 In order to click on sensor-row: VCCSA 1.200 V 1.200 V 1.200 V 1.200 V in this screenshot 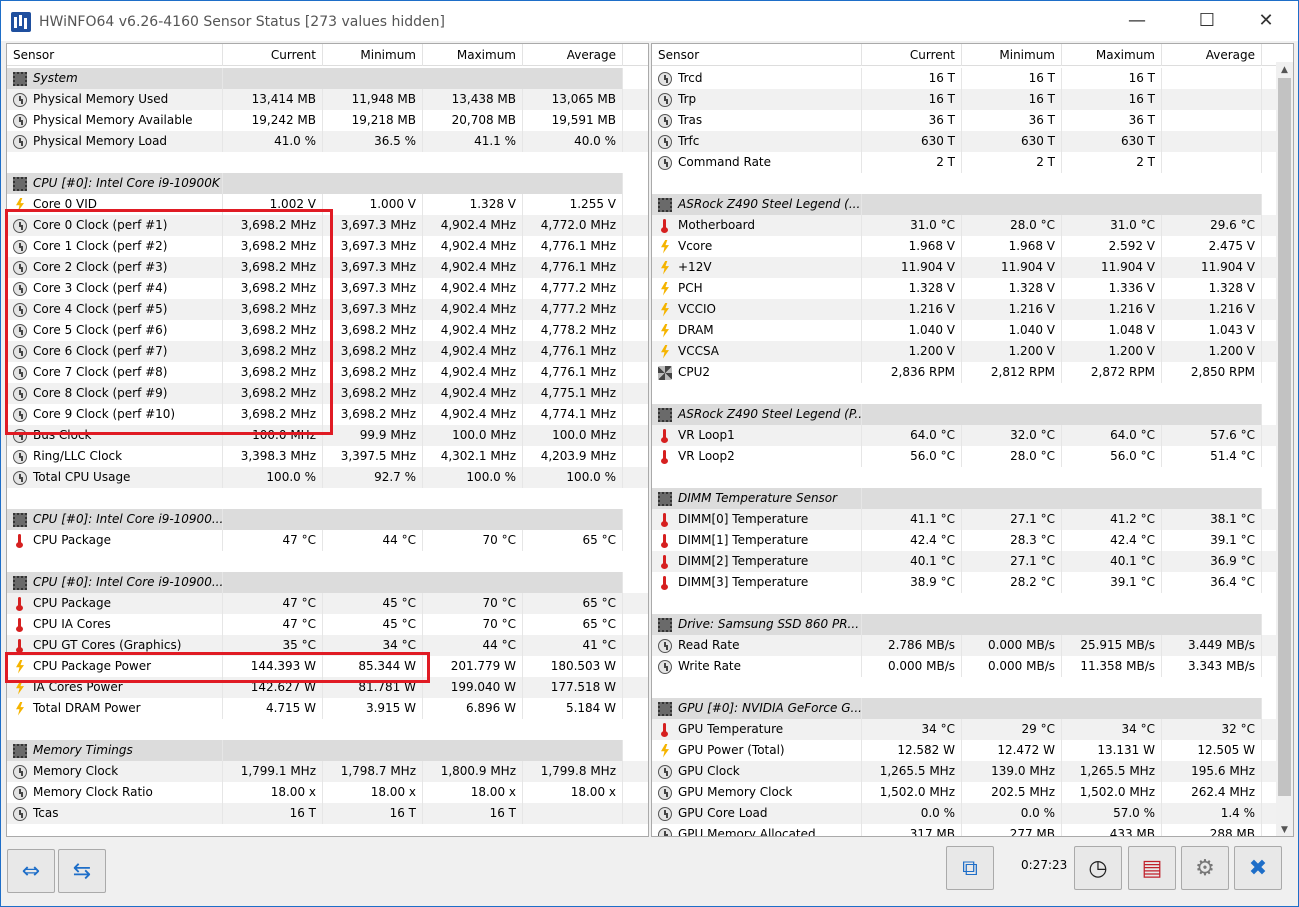, I will do `click(972, 351)`.